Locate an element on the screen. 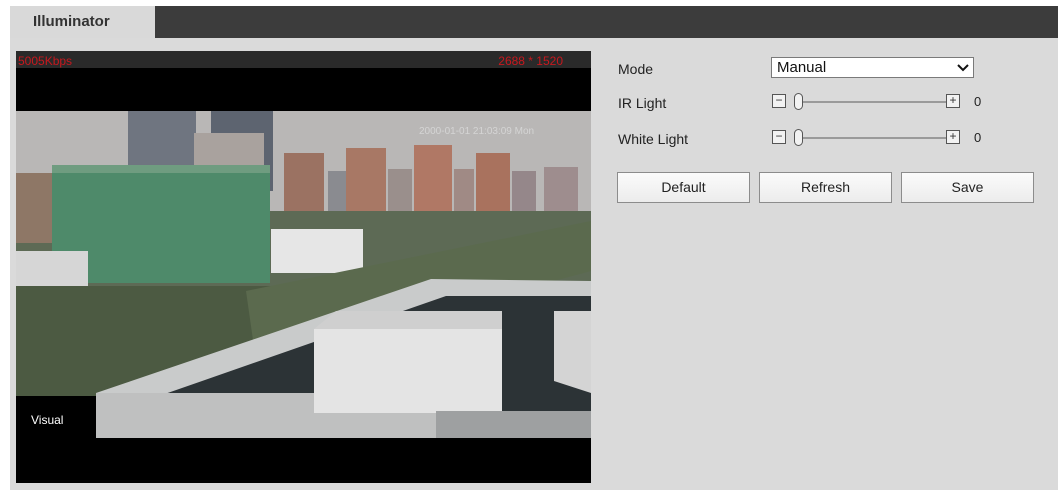 This screenshot has width=1060, height=499. tab-illuminator-label: Illuminator is located at coordinates (71, 21).